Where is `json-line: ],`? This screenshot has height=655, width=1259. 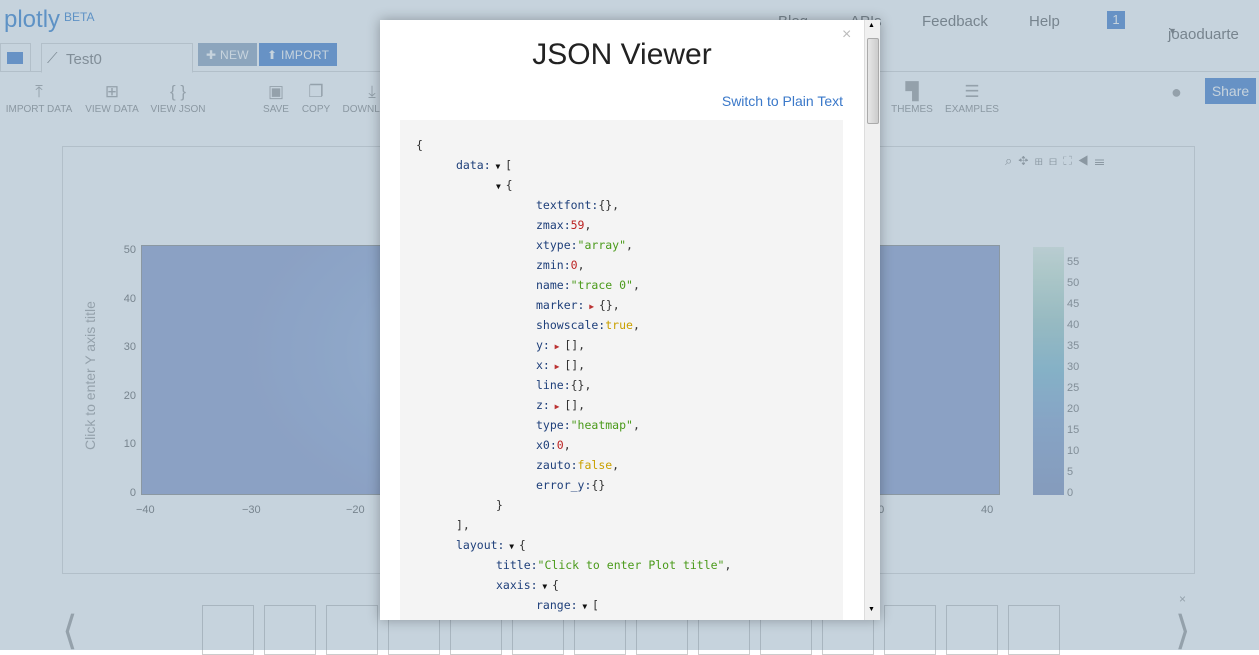
json-line: ], is located at coordinates (463, 525).